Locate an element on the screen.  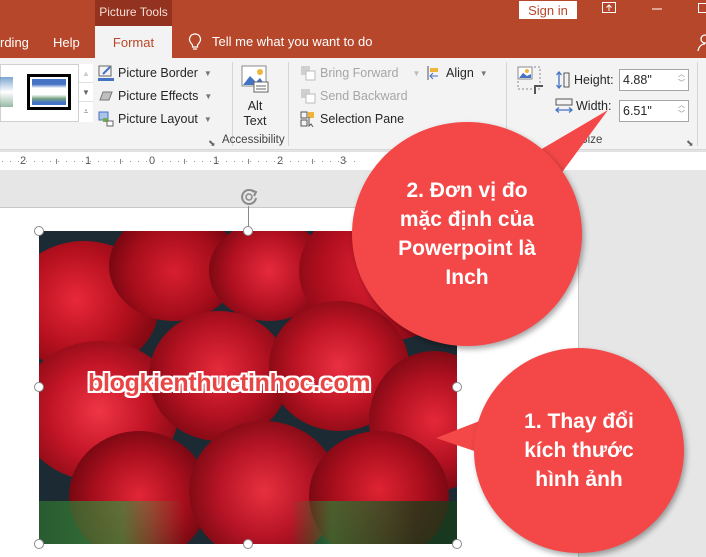
bring-forward-icon is located at coordinates (308, 73).